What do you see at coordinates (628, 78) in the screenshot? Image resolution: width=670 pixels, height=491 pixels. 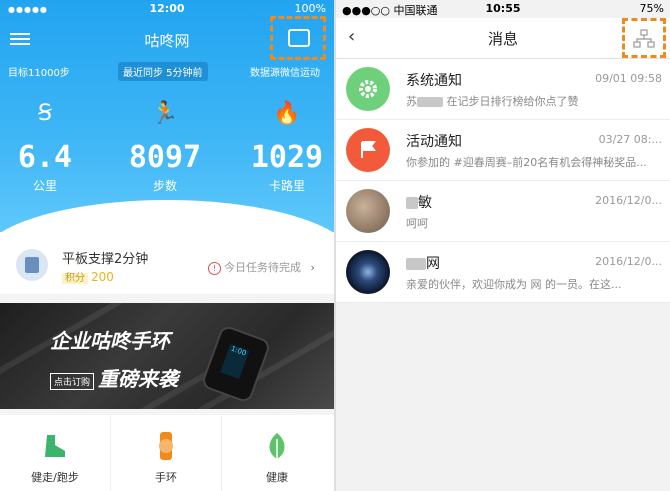 I see `message-date: 09/01 09:58` at bounding box center [628, 78].